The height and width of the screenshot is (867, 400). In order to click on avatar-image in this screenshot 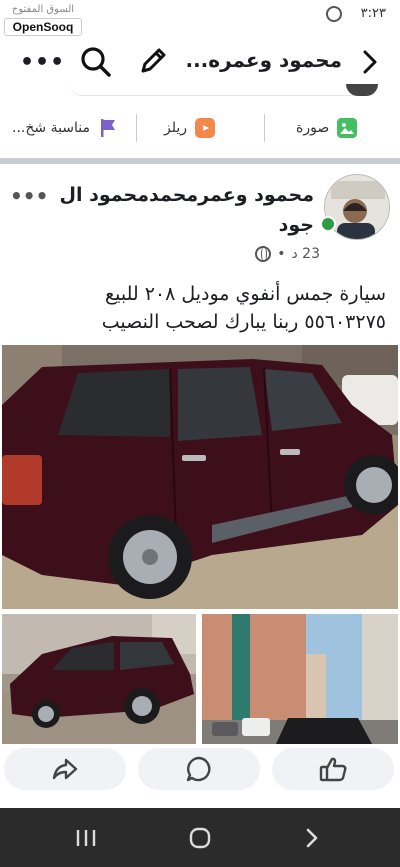, I will do `click(357, 207)`.